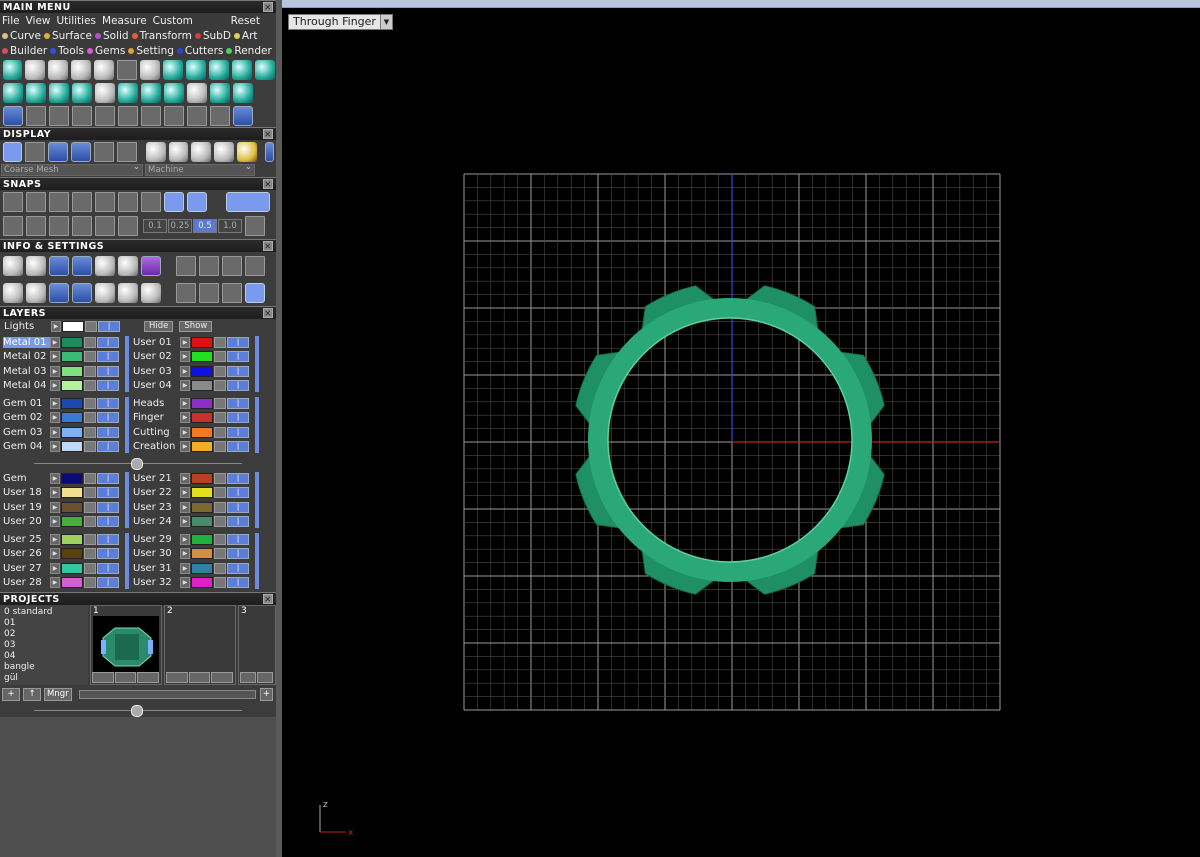 The height and width of the screenshot is (857, 1200). Describe the element at coordinates (62, 371) in the screenshot. I see `layer-row: Metal 03 ▶ |` at that location.